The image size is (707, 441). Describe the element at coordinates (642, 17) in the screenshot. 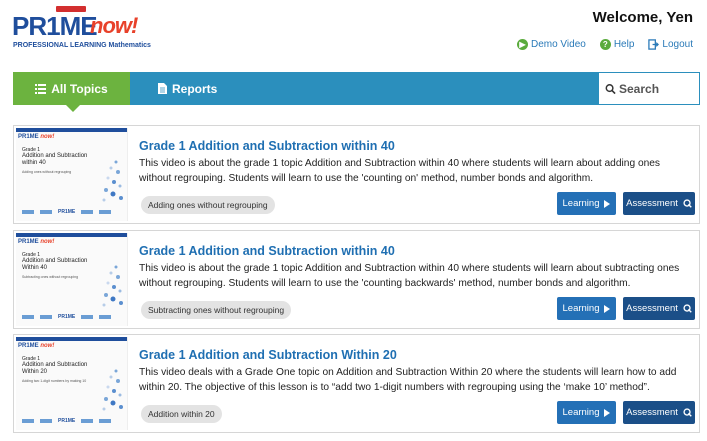

I see `welcome-message: Welcome, Yen` at that location.